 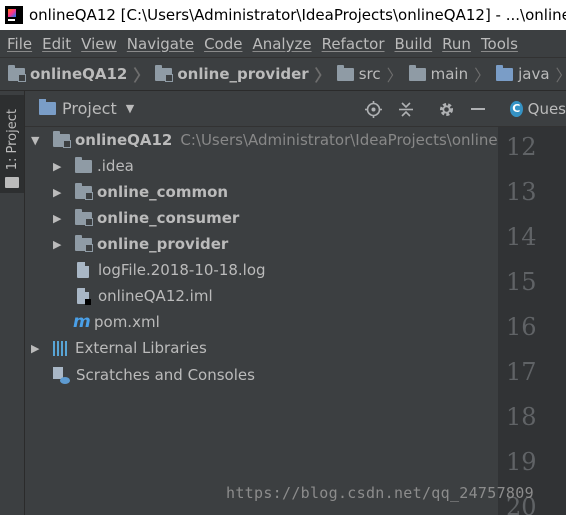 What do you see at coordinates (499, 44) in the screenshot?
I see `menu-tools: Tools` at bounding box center [499, 44].